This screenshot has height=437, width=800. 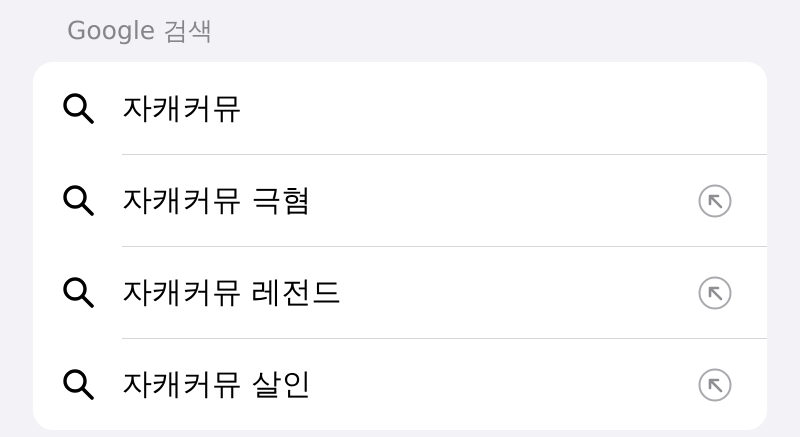 I want to click on suggestion-text: 자캐커뮤 극혐, so click(x=217, y=201).